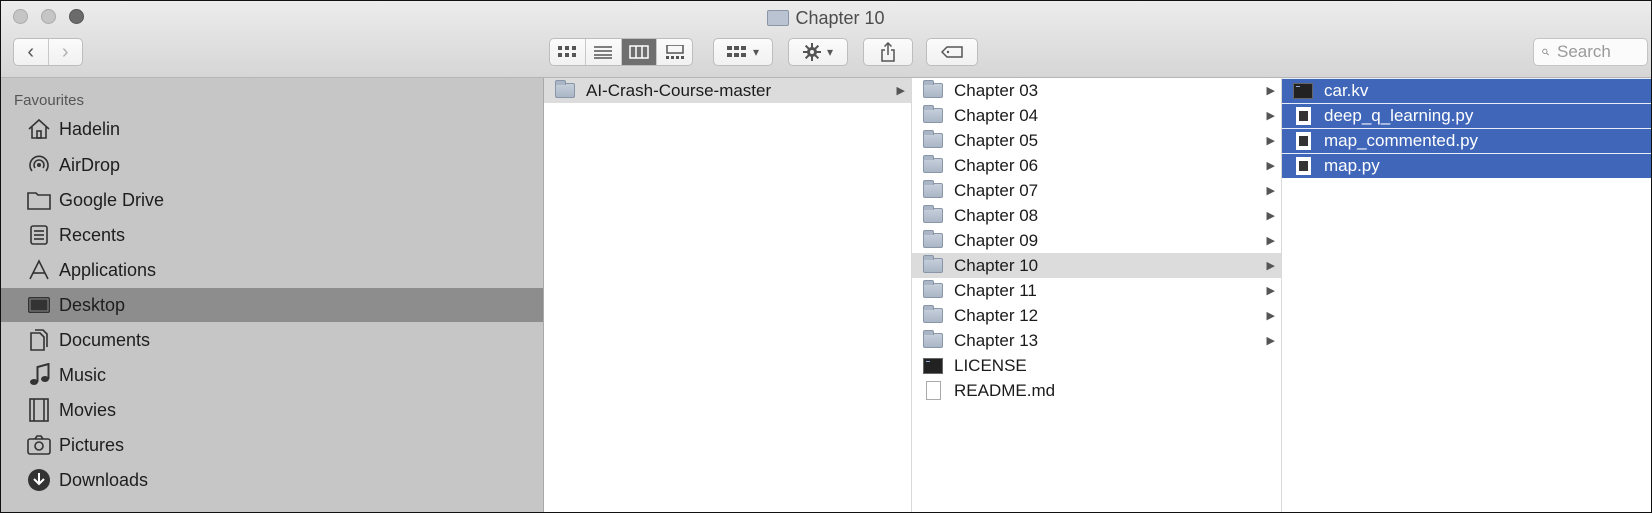 The width and height of the screenshot is (1652, 513). What do you see at coordinates (90, 128) in the screenshot?
I see `sidebar-item-label: Hadelin` at bounding box center [90, 128].